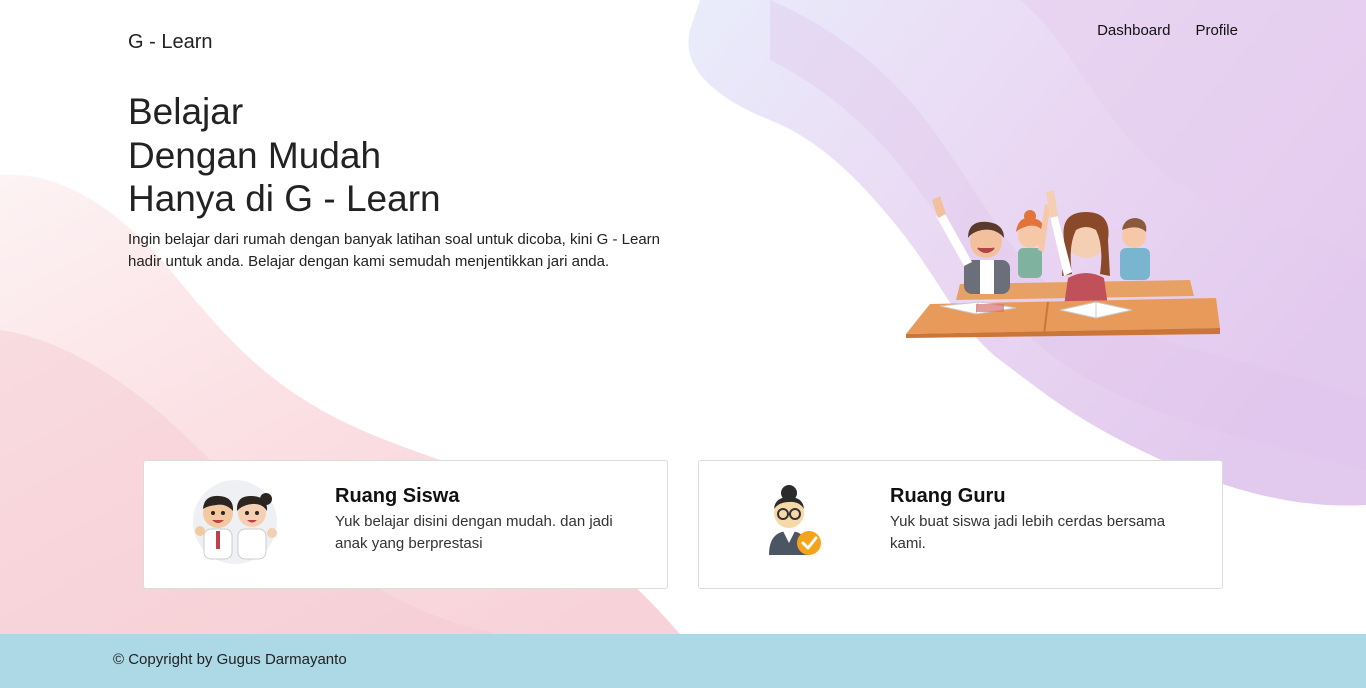  I want to click on hero-title-line: Hanya di G - Learn, so click(284, 198).